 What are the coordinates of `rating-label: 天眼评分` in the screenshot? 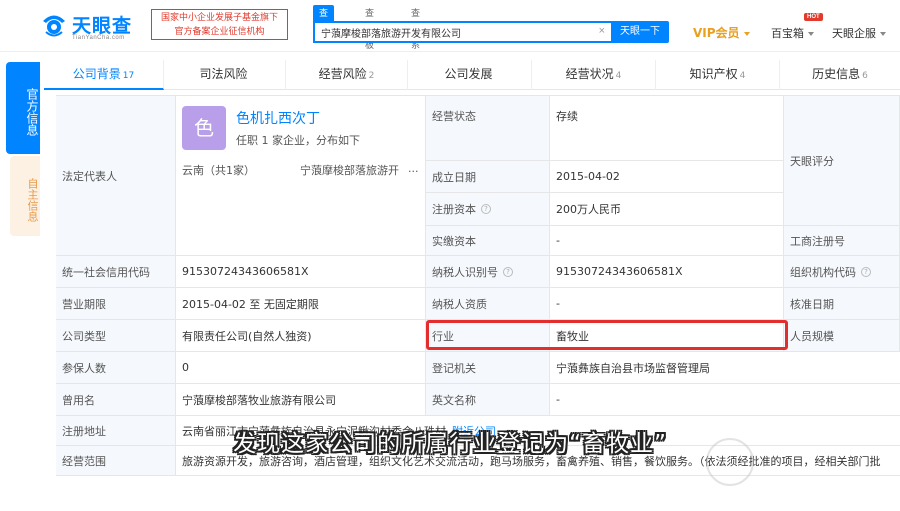 It's located at (842, 161).